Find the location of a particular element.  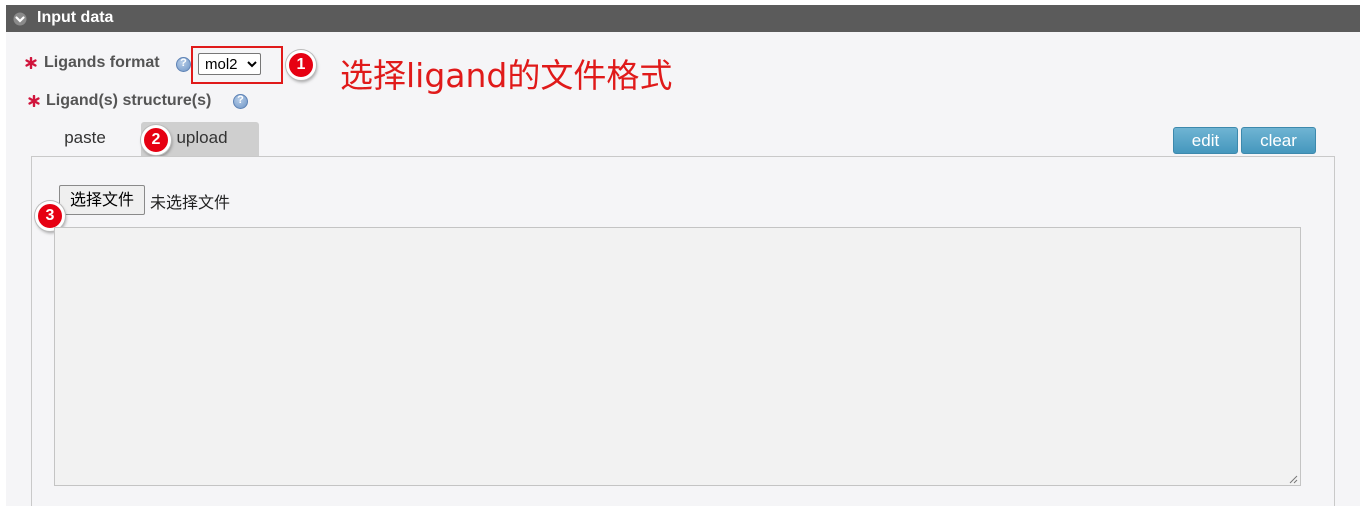

edit-button: edit is located at coordinates (1205, 140).